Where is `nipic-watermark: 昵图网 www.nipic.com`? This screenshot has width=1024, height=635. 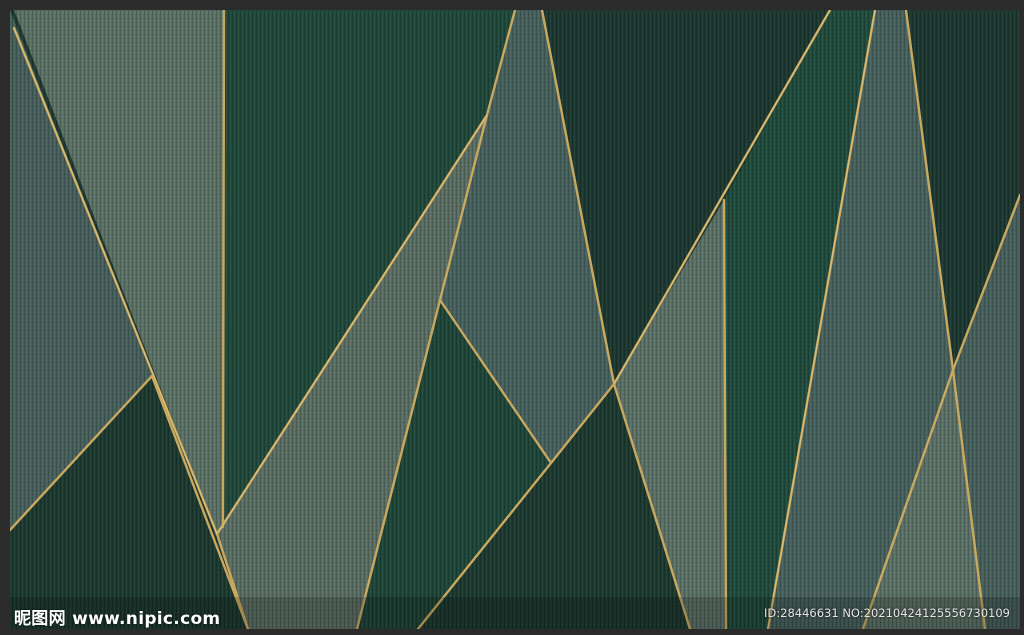
nipic-watermark: 昵图网 www.nipic.com is located at coordinates (117, 619).